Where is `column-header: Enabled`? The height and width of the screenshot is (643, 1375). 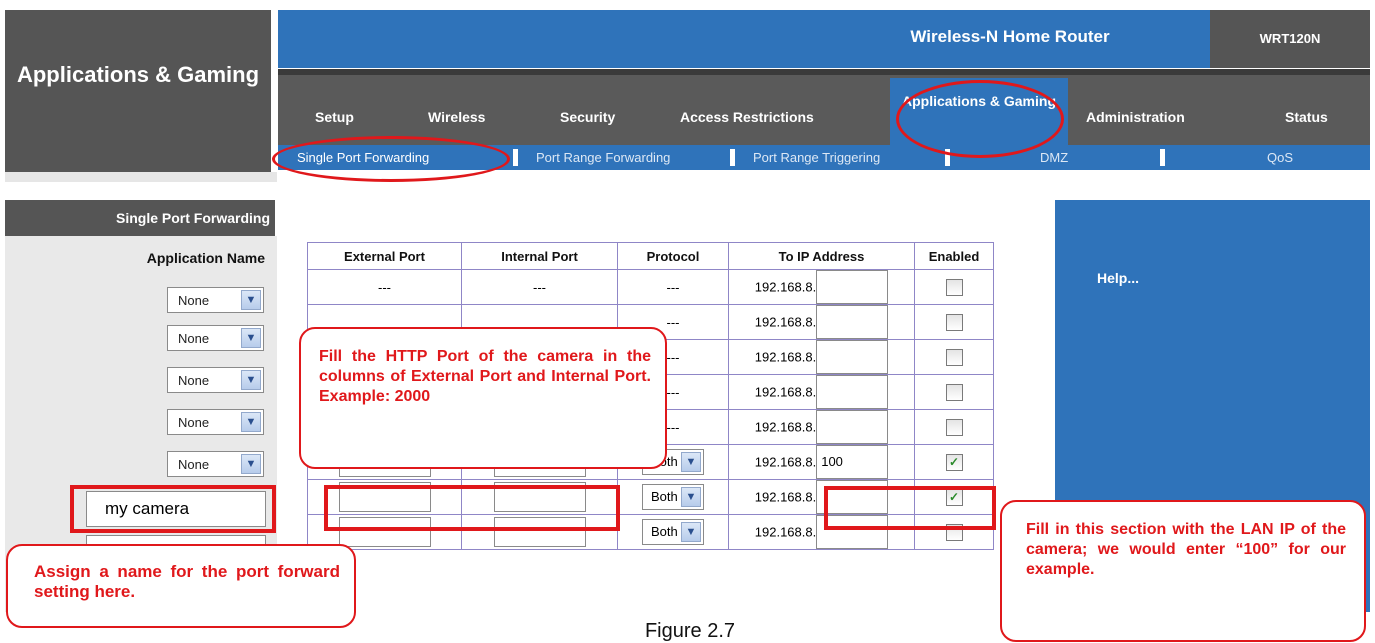
column-header: Enabled is located at coordinates (954, 256).